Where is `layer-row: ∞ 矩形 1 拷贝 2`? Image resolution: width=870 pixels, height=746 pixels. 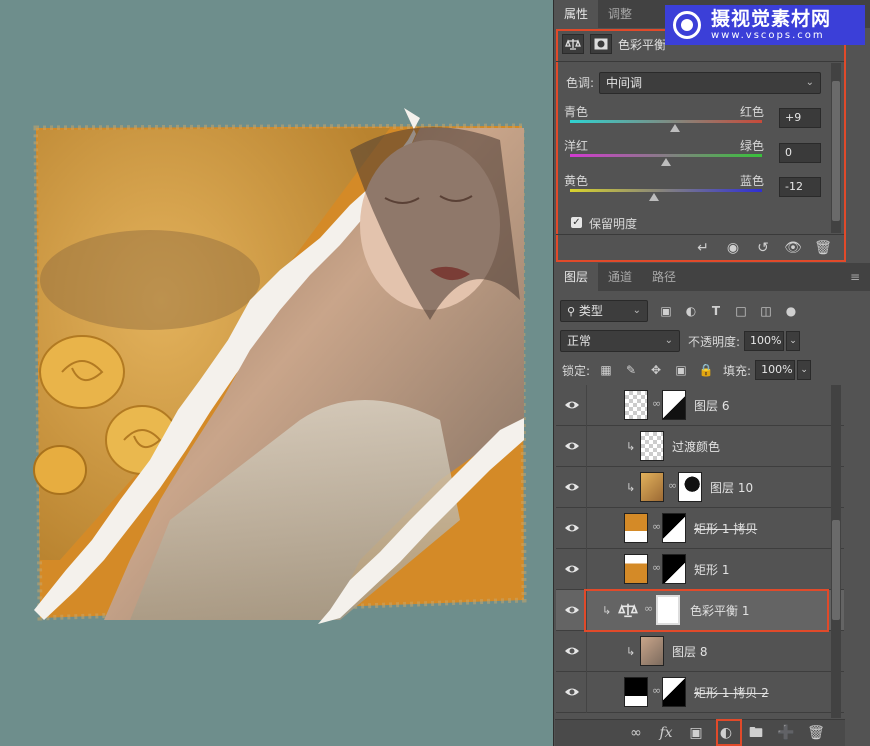
layer-row: ∞ 矩形 1 拷贝 2 is located at coordinates (700, 692).